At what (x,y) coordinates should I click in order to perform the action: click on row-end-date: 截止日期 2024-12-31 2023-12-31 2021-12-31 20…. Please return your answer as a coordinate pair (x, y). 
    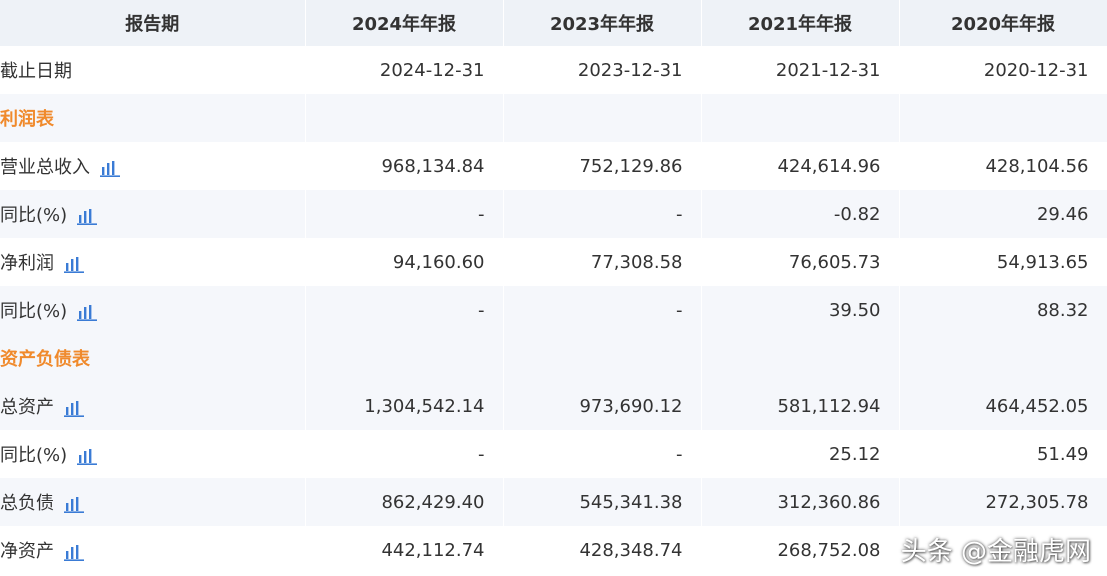
    Looking at the image, I should click on (553, 70).